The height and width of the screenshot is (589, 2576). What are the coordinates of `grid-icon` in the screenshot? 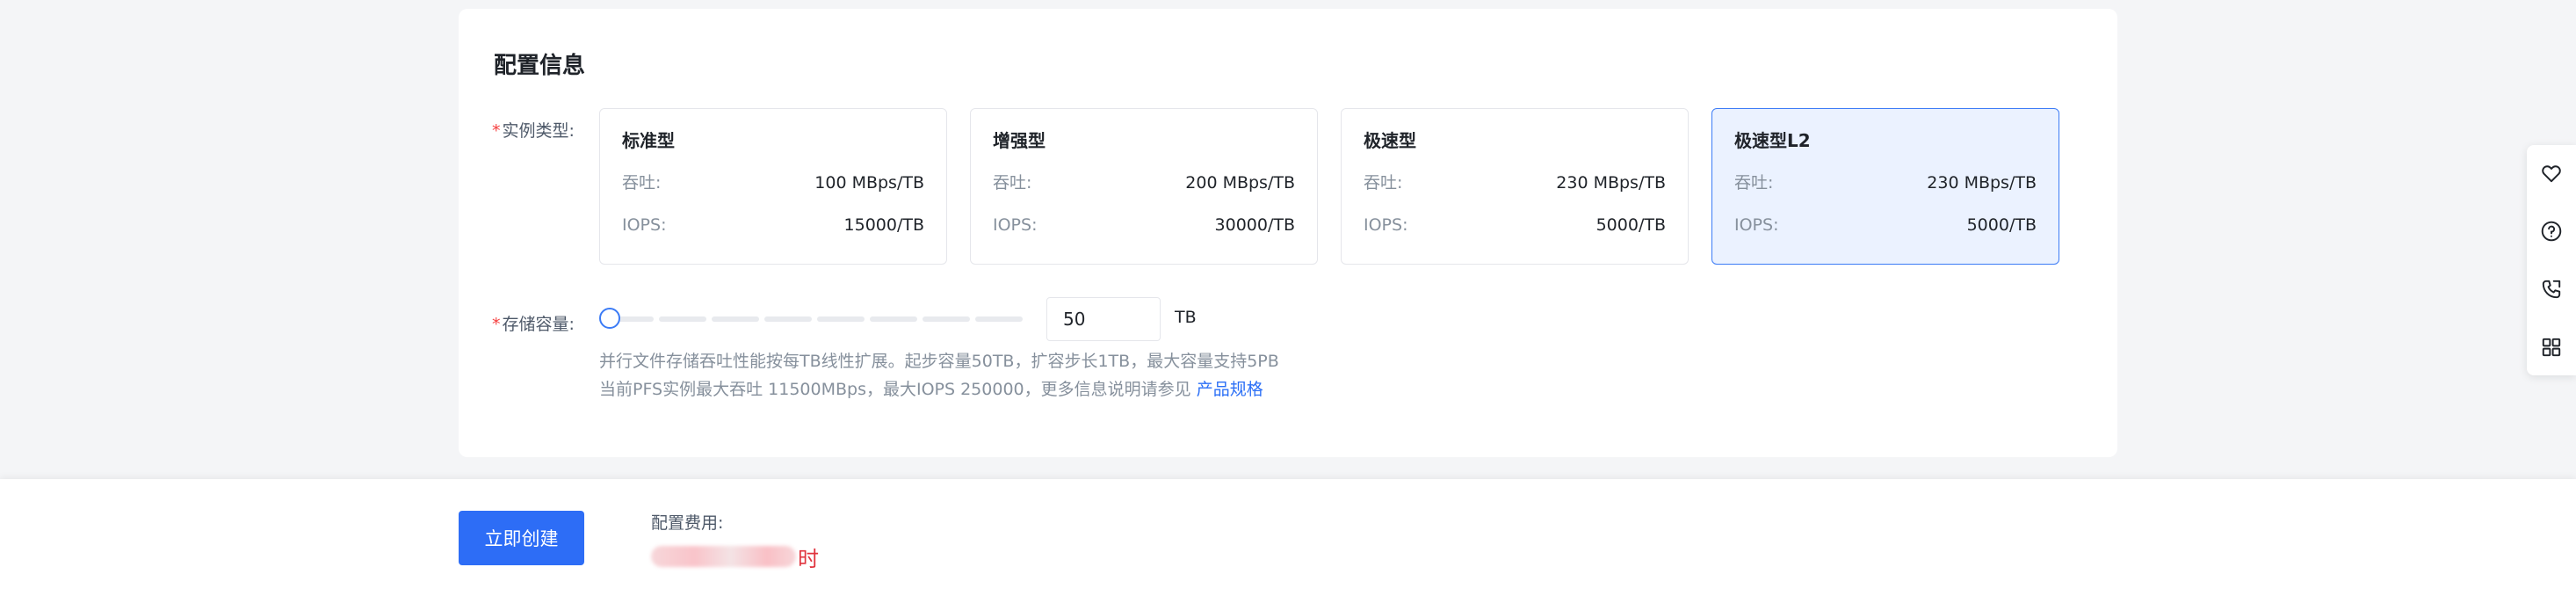 It's located at (2551, 348).